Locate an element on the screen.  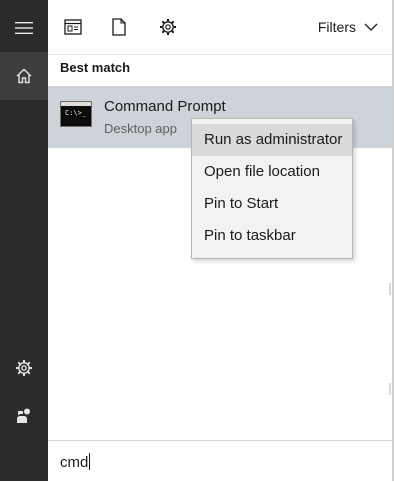
settings-filter-button is located at coordinates (168, 27).